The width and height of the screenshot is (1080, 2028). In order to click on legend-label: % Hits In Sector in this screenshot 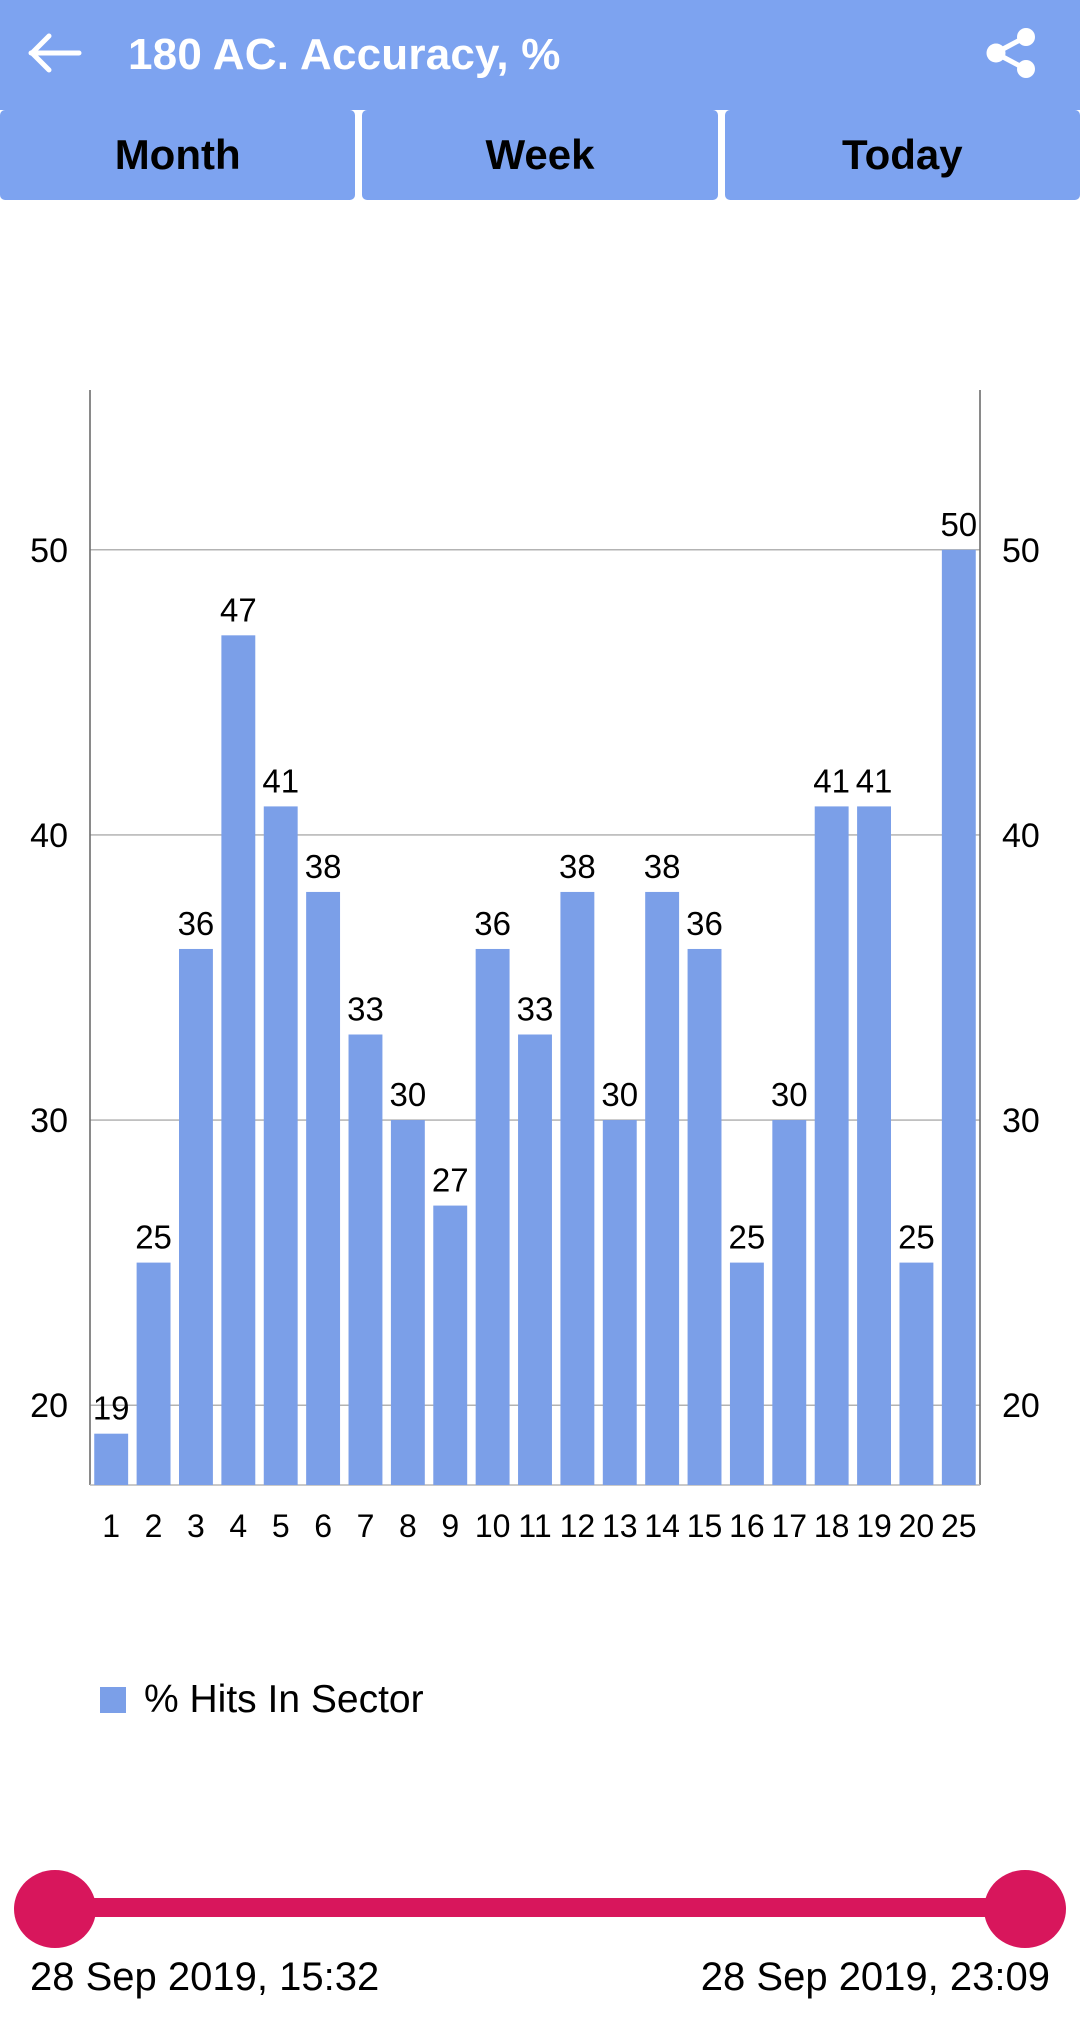, I will do `click(284, 1699)`.